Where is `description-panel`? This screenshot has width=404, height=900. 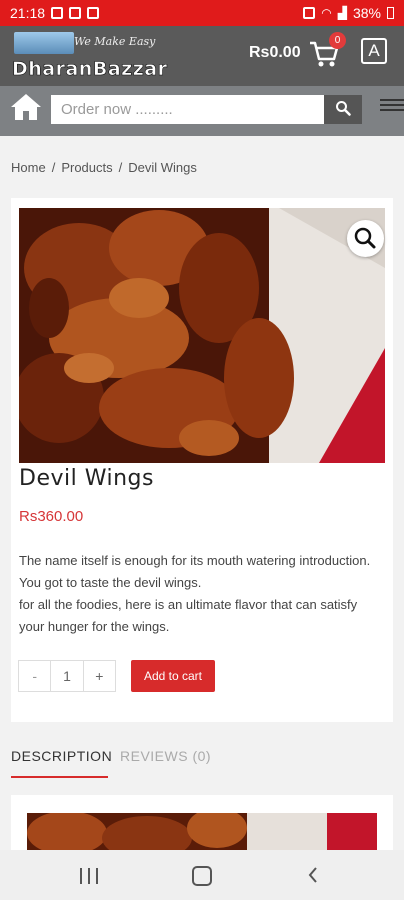 description-panel is located at coordinates (202, 825).